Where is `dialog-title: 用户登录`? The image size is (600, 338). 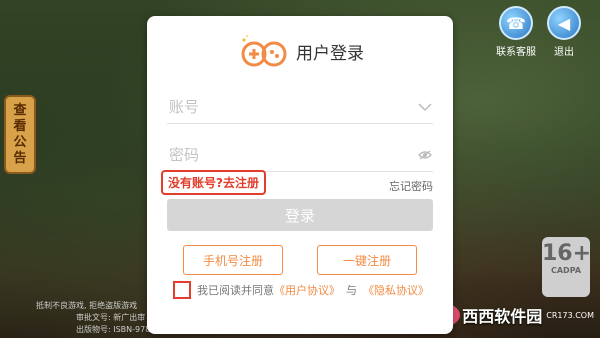 dialog-title: 用户登录 is located at coordinates (330, 53).